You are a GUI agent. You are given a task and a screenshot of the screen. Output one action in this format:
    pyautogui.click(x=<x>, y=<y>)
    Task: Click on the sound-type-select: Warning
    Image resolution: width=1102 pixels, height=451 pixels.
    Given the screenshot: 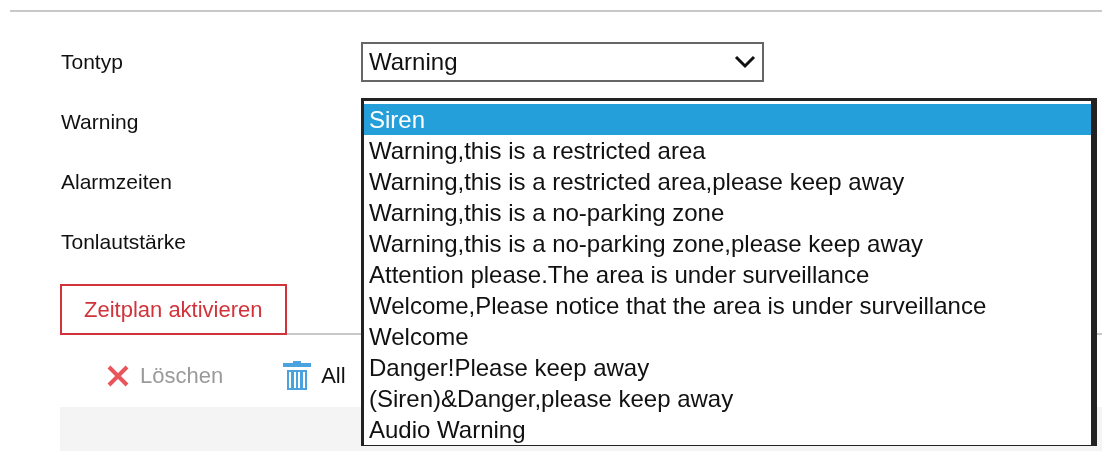 What is the action you would take?
    pyautogui.click(x=562, y=62)
    